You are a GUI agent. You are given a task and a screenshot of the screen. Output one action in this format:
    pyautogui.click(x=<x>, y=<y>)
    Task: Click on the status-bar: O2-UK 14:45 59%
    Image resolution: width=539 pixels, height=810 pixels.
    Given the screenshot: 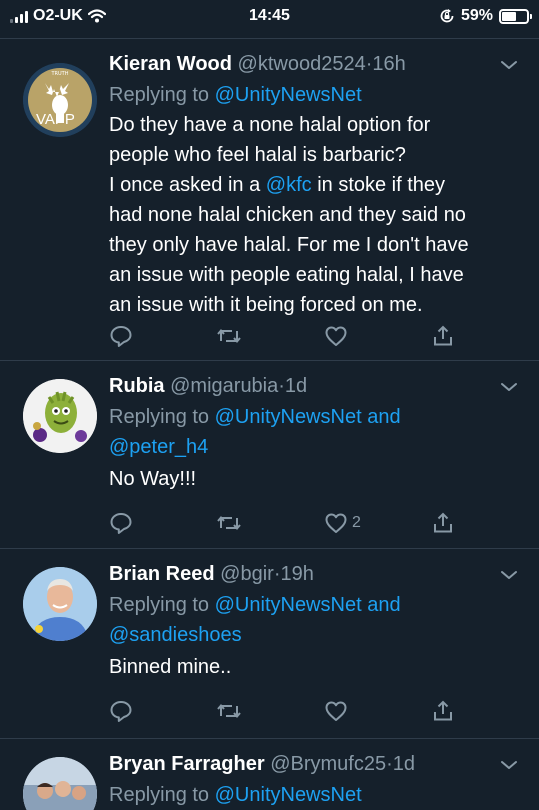 What is the action you would take?
    pyautogui.click(x=269, y=17)
    